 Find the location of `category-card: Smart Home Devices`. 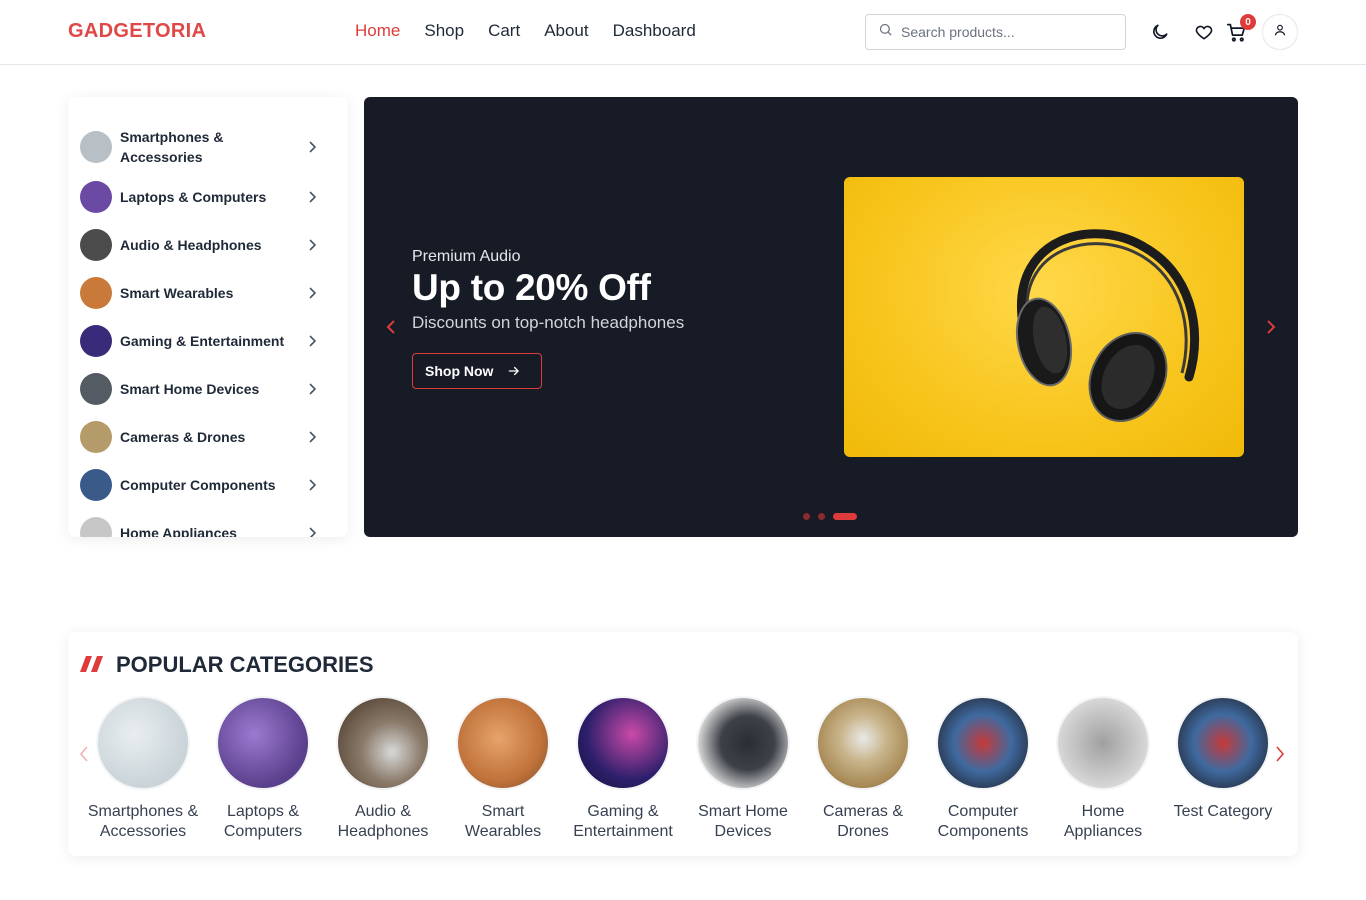

category-card: Smart Home Devices is located at coordinates (743, 769).